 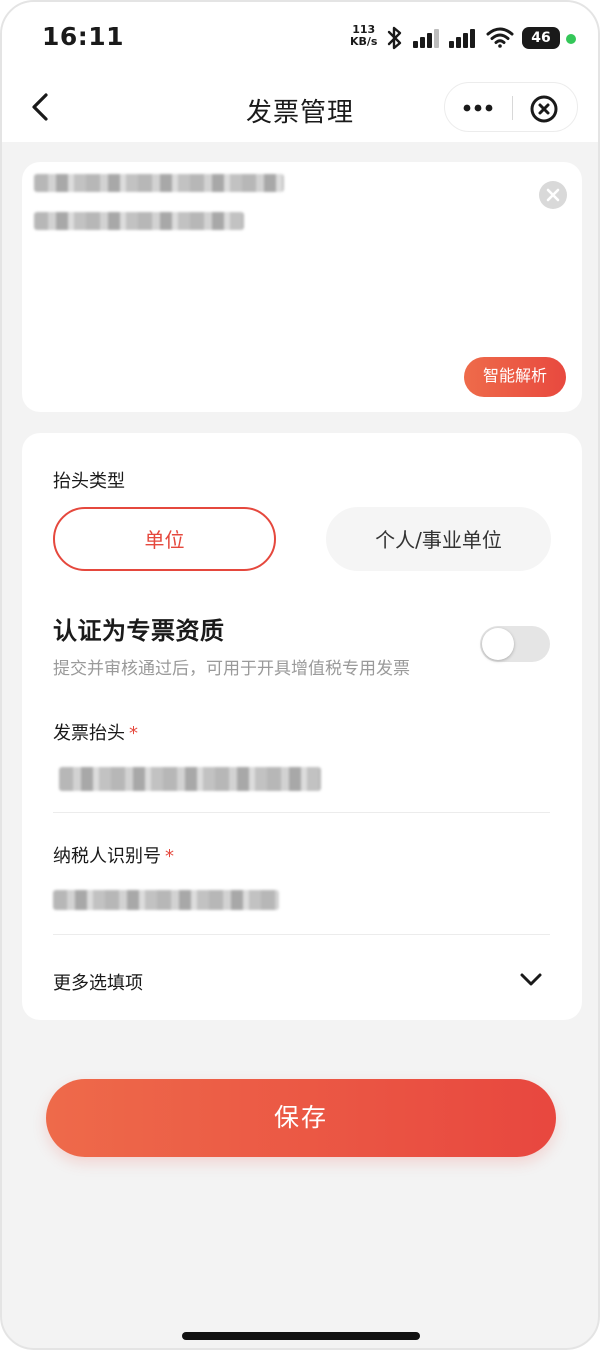 I want to click on cert-title: 认证为专票资质, so click(x=139, y=631).